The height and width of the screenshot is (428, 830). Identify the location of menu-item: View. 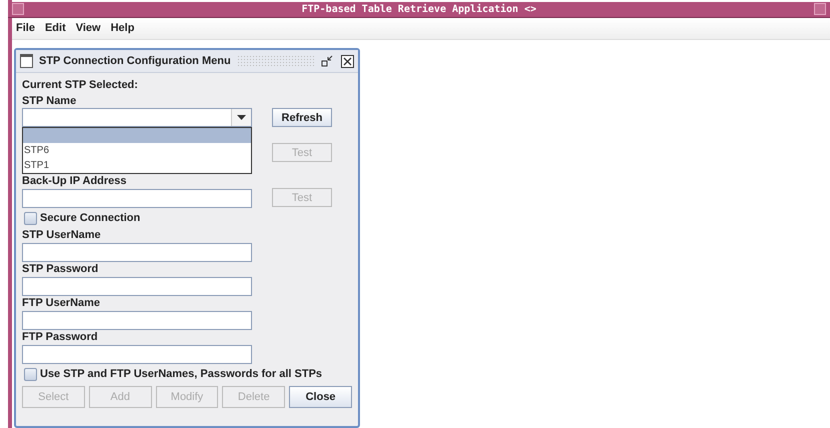
(88, 28).